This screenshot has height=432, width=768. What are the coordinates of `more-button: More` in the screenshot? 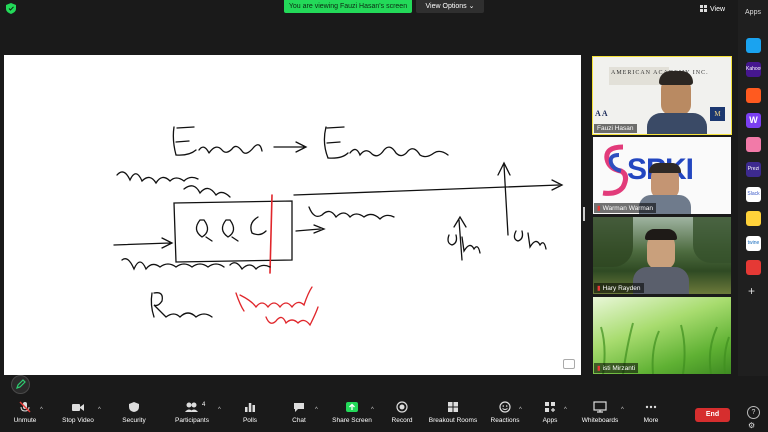 It's located at (651, 411).